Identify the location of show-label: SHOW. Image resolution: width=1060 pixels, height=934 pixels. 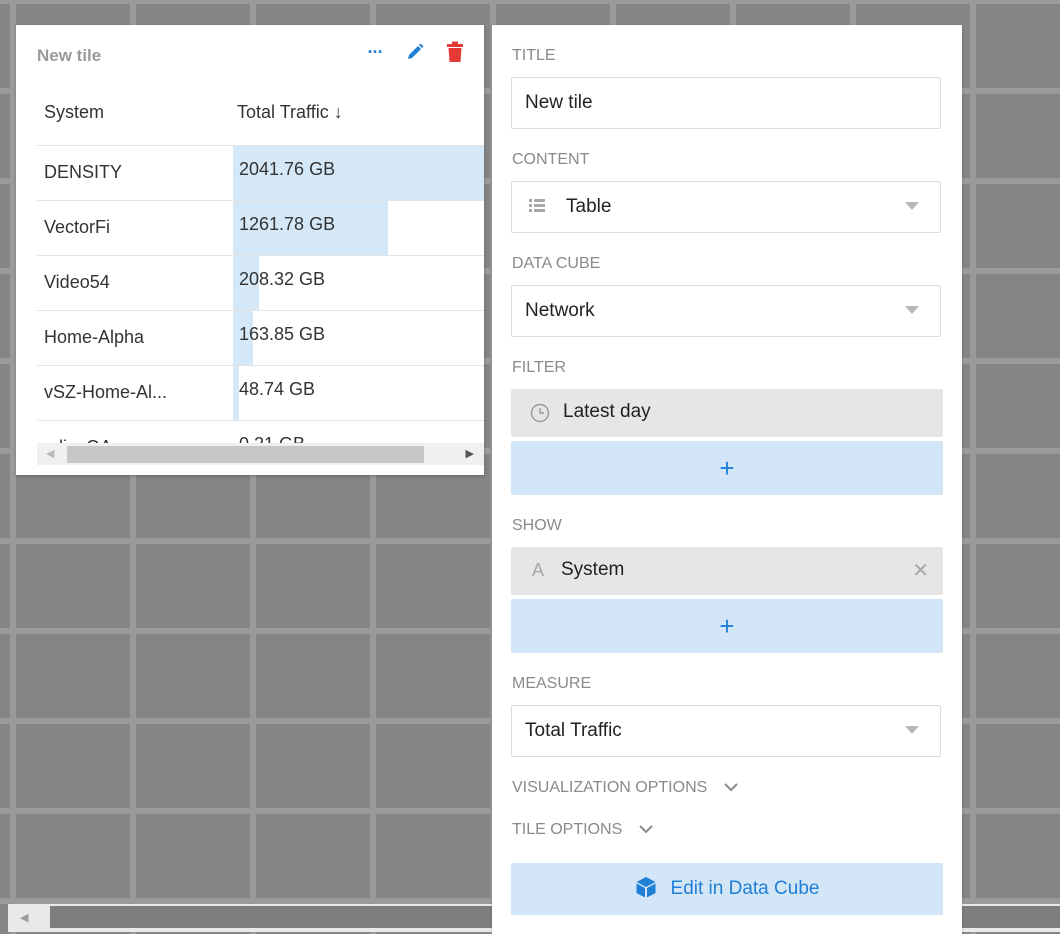
(537, 525).